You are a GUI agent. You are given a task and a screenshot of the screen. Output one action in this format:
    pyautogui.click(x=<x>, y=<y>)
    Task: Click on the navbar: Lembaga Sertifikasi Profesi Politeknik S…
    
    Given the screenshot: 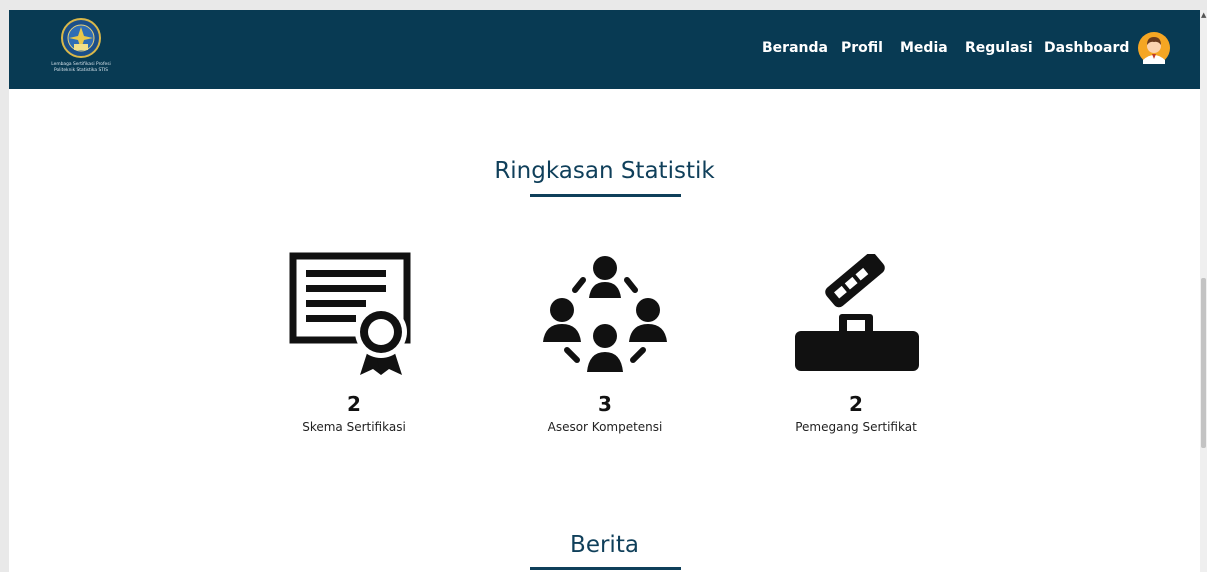 What is the action you would take?
    pyautogui.click(x=604, y=49)
    